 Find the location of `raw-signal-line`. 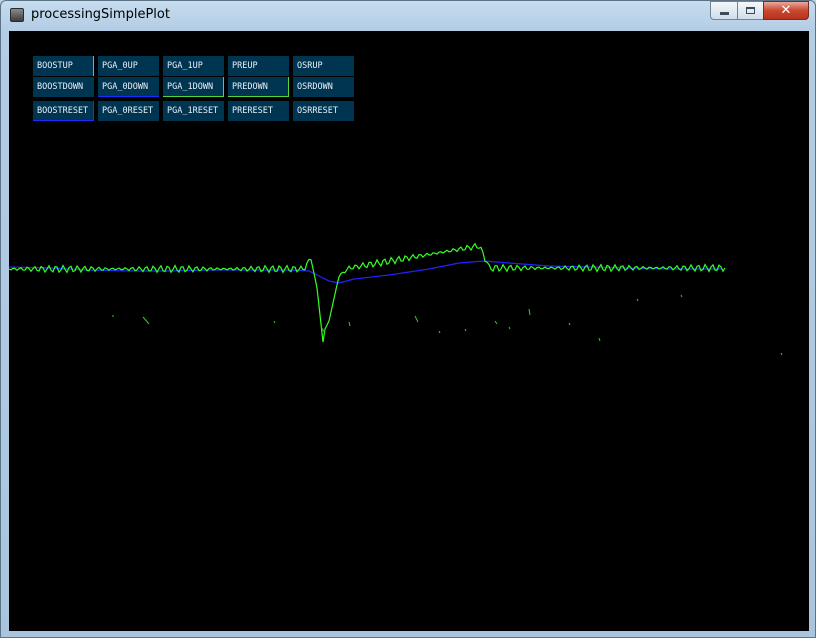

raw-signal-line is located at coordinates (367, 292).